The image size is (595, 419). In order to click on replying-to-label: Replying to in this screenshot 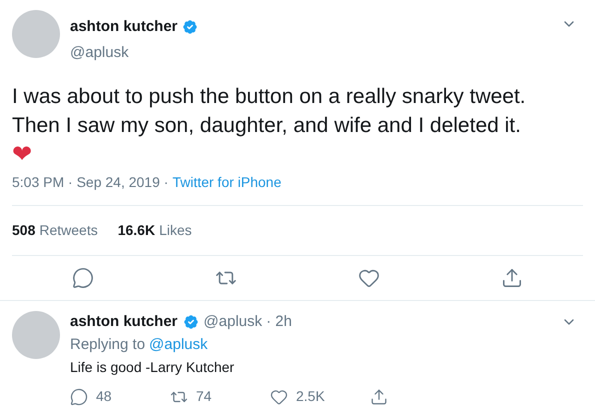, I will do `click(108, 344)`.